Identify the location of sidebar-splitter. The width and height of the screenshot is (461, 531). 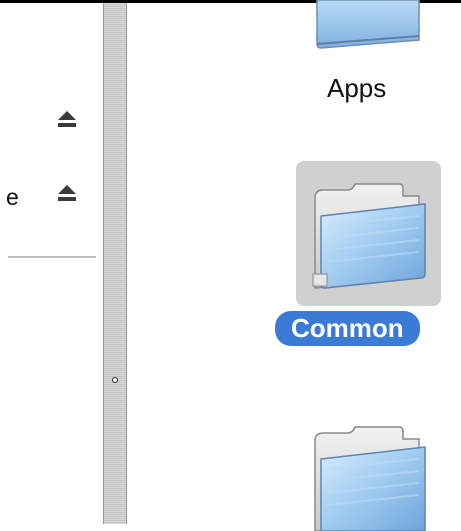
(115, 263).